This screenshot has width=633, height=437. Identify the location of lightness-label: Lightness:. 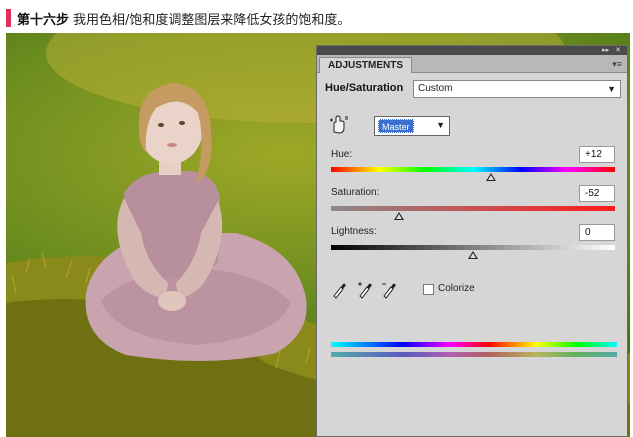
(354, 231).